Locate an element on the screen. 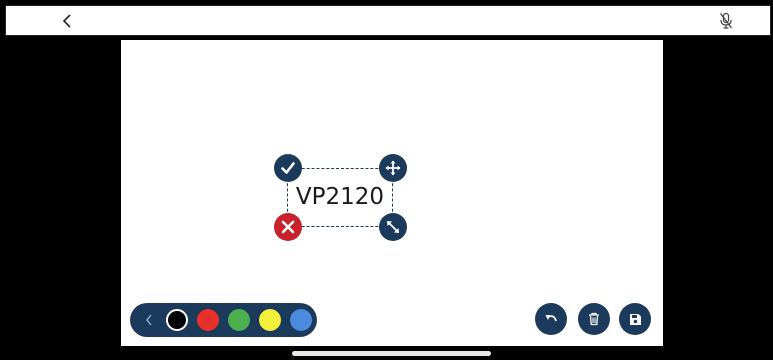 This screenshot has height=360, width=773. checkmark-icon is located at coordinates (288, 168).